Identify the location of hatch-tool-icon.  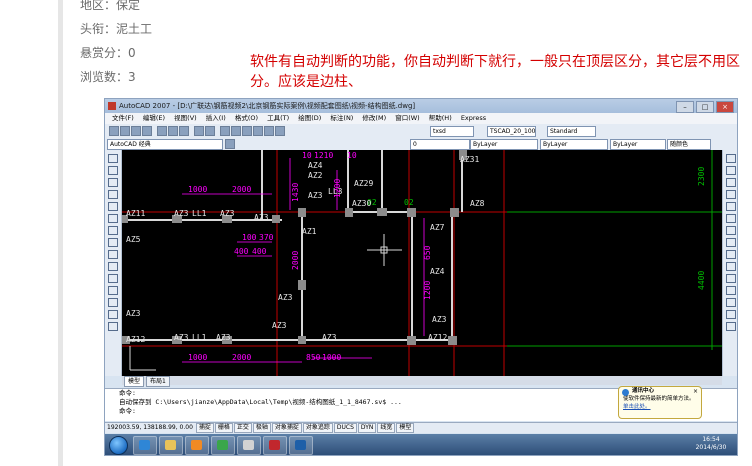
(113, 290).